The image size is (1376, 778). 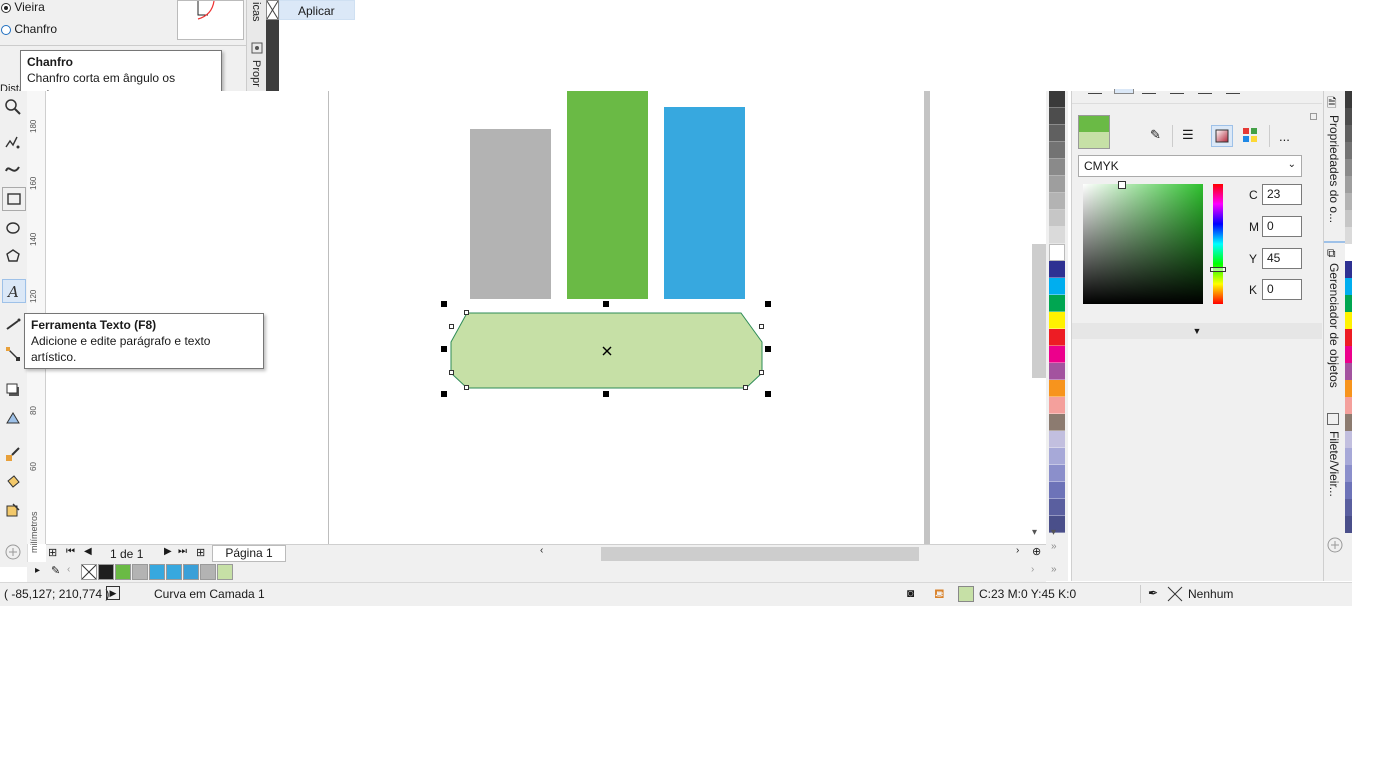 I want to click on palette-scroll-down-icon: ▾, so click(x=1053, y=532).